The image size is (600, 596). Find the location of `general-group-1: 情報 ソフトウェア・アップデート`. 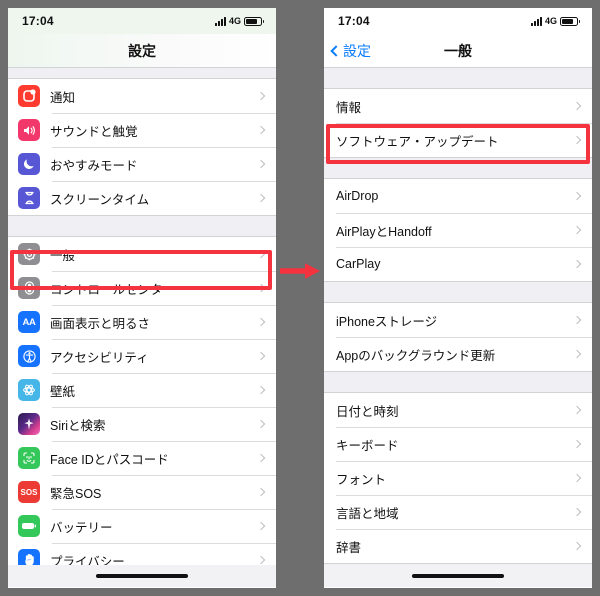

general-group-1: 情報 ソフトウェア・アップデート is located at coordinates (458, 123).